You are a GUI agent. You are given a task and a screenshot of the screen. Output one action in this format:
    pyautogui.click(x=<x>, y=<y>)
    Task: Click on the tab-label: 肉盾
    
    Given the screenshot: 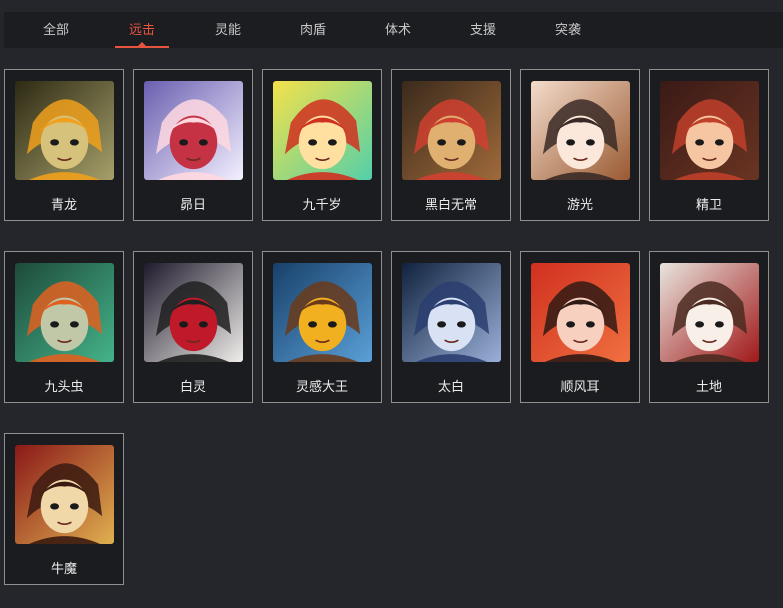 What is the action you would take?
    pyautogui.click(x=312, y=30)
    